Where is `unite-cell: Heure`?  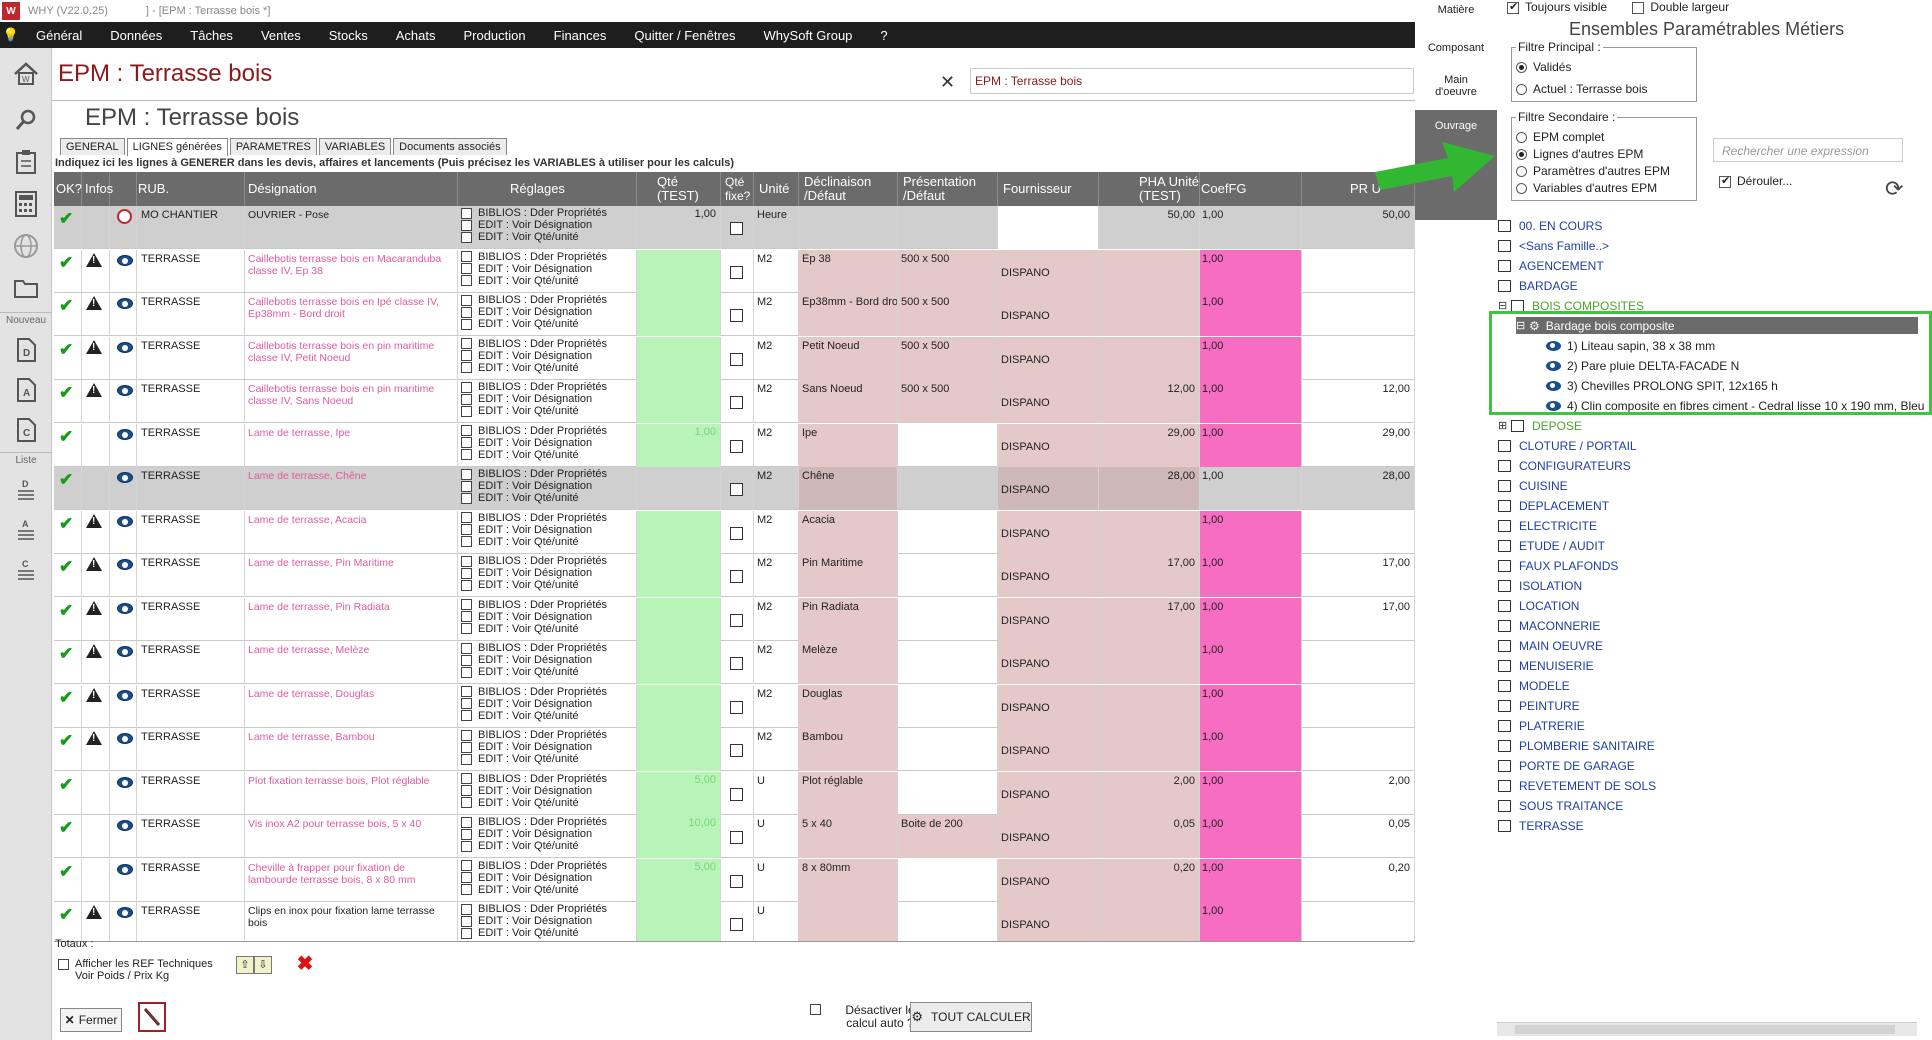
unite-cell: Heure is located at coordinates (776, 227).